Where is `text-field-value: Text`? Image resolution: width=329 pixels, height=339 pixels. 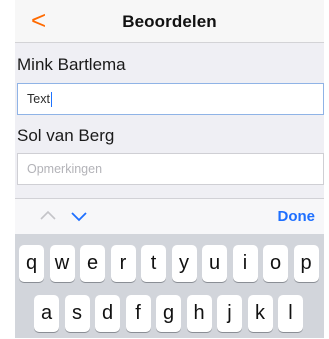
text-field-value: Text is located at coordinates (38, 99).